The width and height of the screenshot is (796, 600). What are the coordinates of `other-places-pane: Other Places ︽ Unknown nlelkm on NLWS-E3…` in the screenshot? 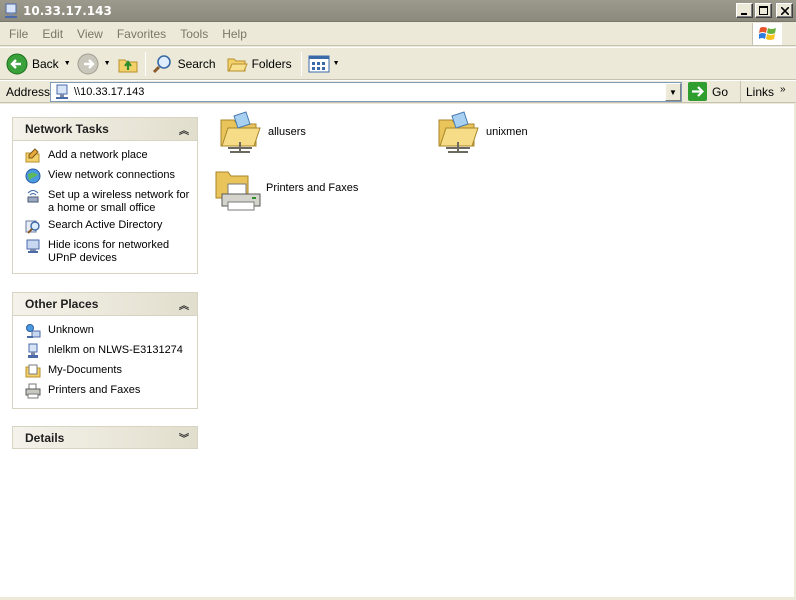 It's located at (105, 350).